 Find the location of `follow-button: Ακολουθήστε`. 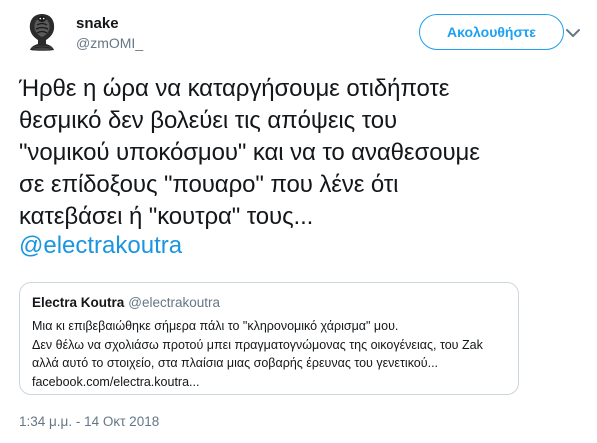

follow-button: Ακολουθήστε is located at coordinates (491, 32).